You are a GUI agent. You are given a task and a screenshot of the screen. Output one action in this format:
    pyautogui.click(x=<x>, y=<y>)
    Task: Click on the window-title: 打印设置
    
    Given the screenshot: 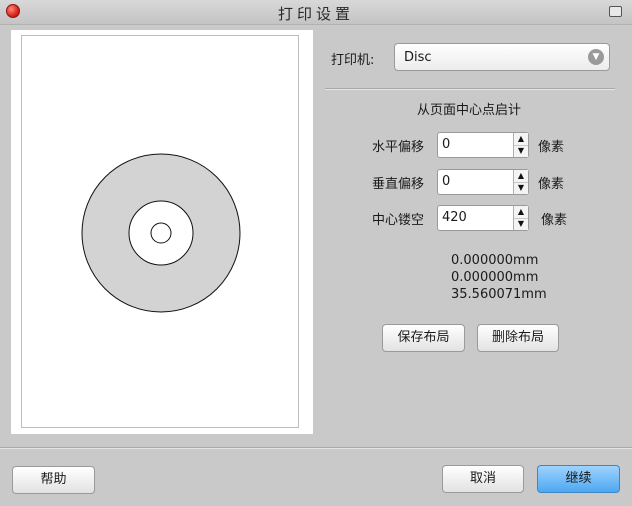 What is the action you would take?
    pyautogui.click(x=315, y=14)
    